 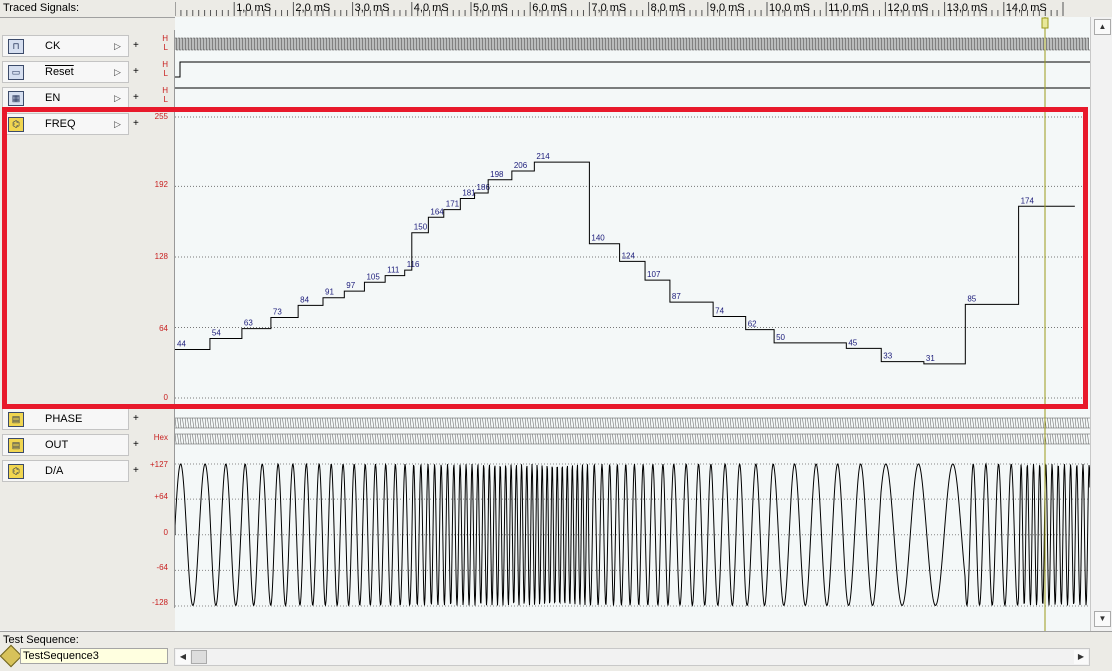 I want to click on signal-row-phase: ▤ PHASE, so click(x=65, y=419).